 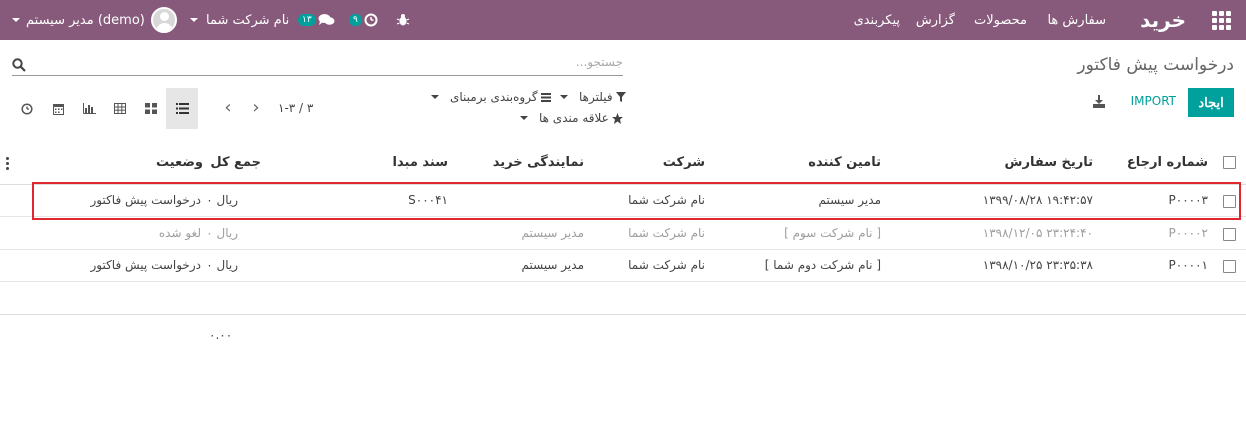 I want to click on cell-reference: P۰۰۰۰۱, so click(x=1188, y=265).